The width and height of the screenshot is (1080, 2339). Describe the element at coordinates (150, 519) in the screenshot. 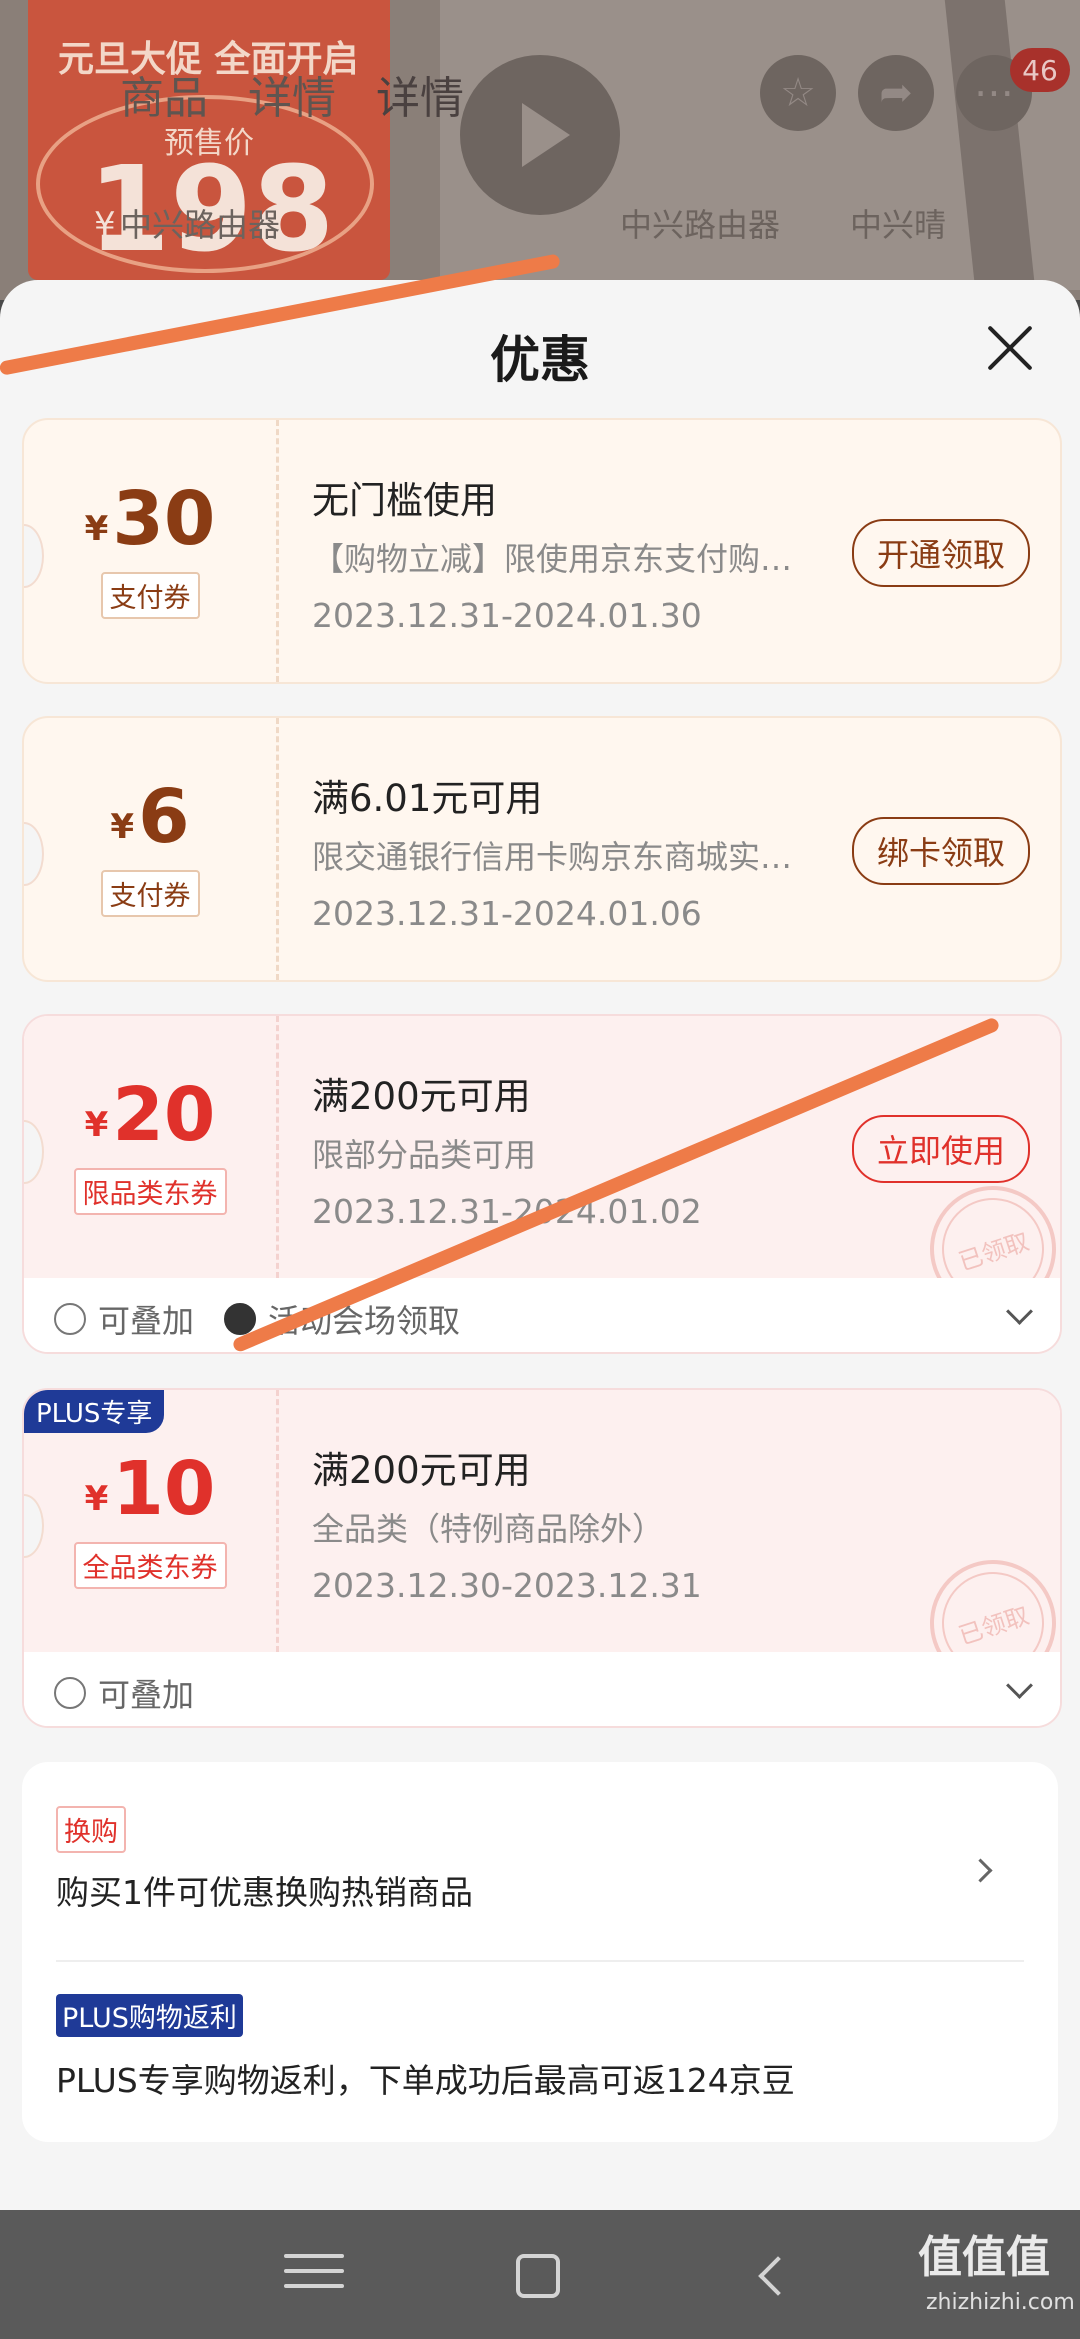

I see `coupon-amount: ¥30` at that location.